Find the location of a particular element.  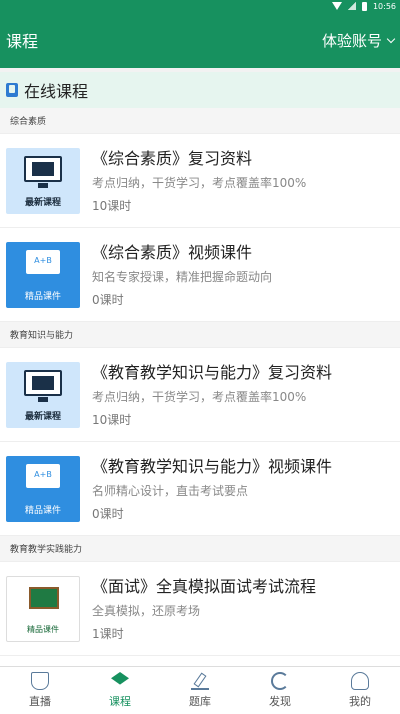

course-item: 精品课件 《综合素质》视频课件 知名专家授课，精准把握命题动向 0课时 is located at coordinates (200, 275).